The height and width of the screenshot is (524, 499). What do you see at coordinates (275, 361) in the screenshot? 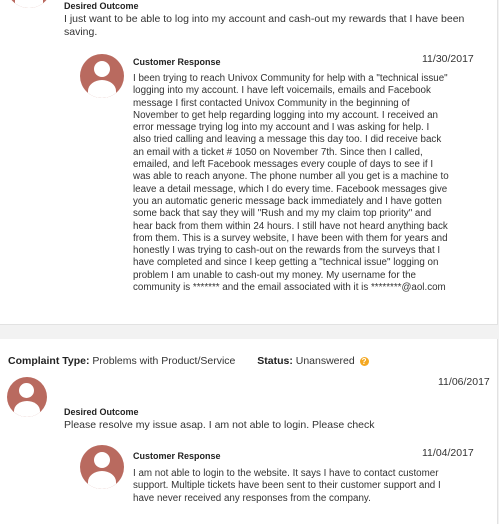
I see `status-label: Status:` at bounding box center [275, 361].